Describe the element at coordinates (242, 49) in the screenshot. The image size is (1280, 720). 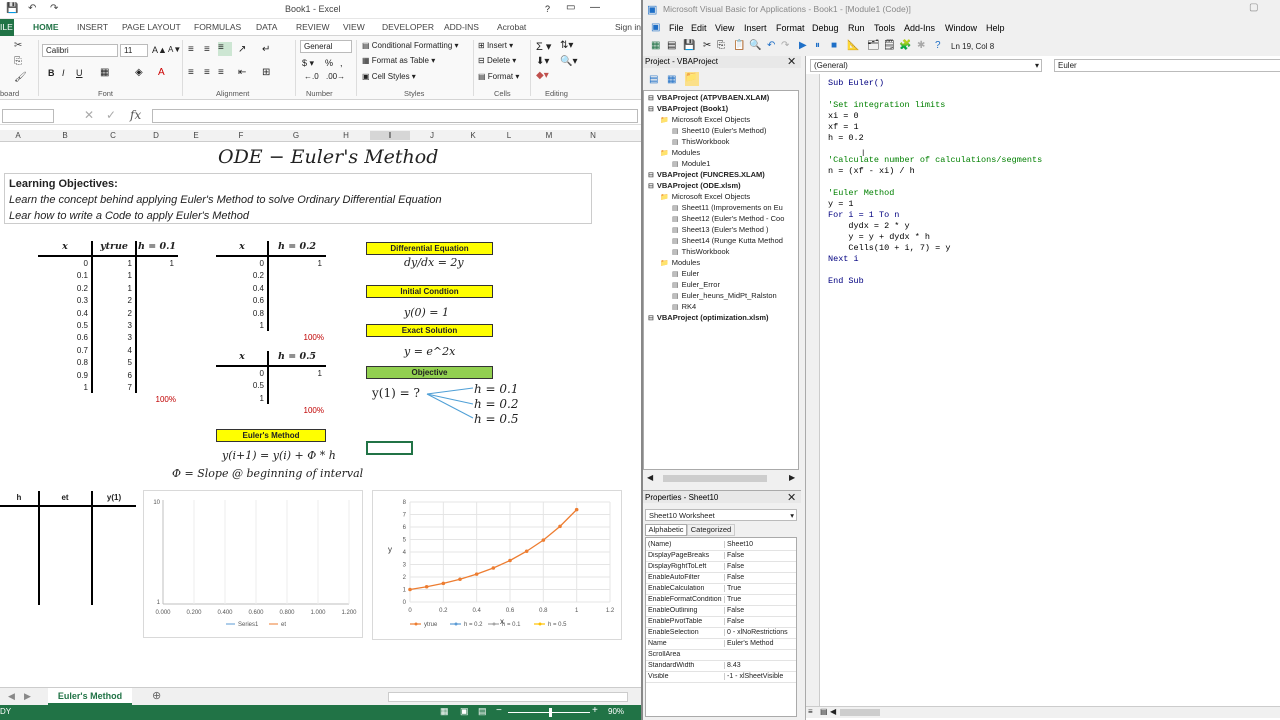
I see `orientation-icon: ↗` at that location.